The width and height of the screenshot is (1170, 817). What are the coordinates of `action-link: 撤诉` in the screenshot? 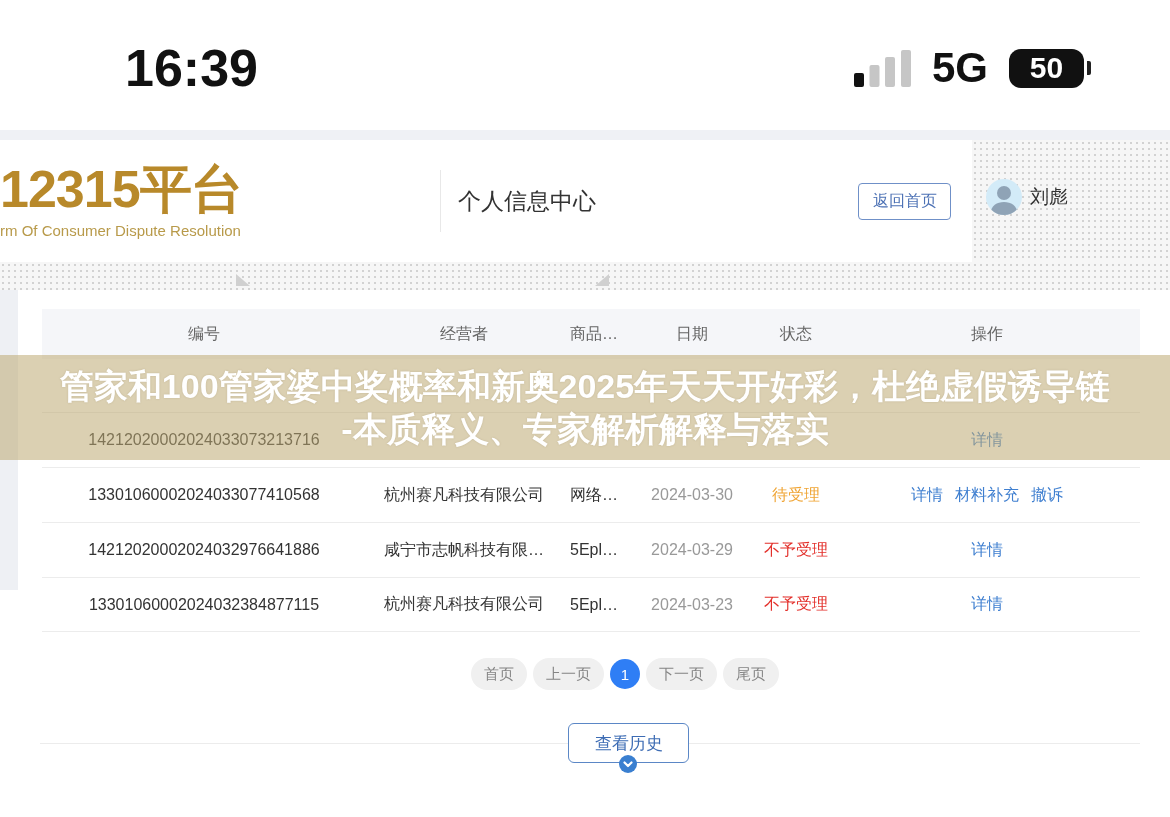 It's located at (1047, 495).